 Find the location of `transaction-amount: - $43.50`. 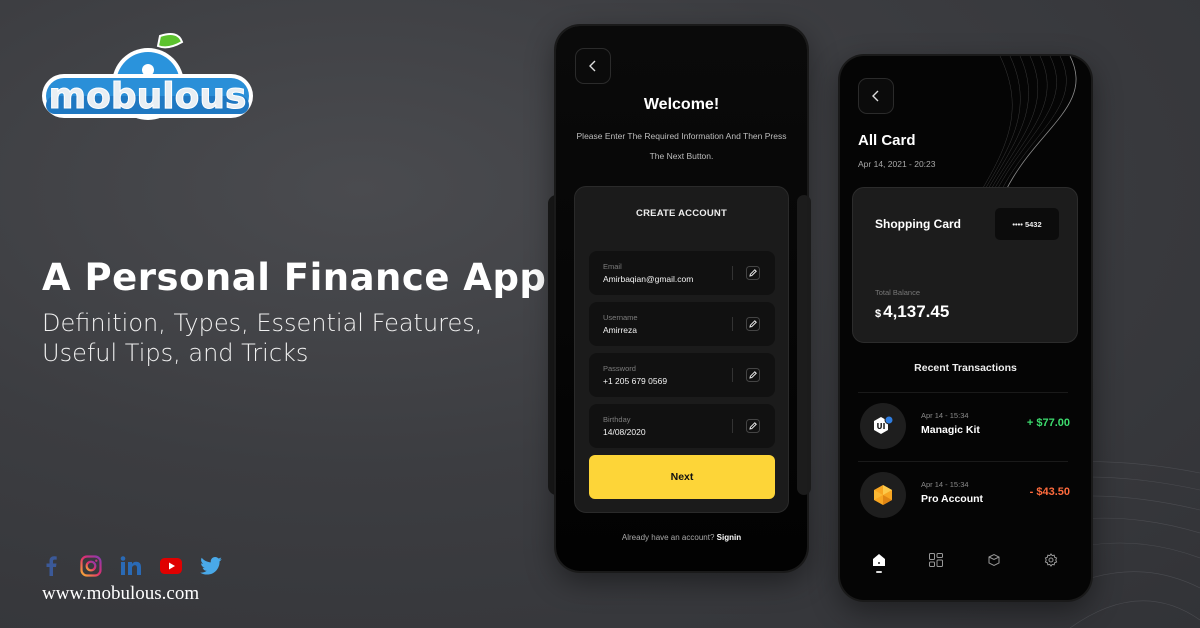

transaction-amount: - $43.50 is located at coordinates (1049, 492).